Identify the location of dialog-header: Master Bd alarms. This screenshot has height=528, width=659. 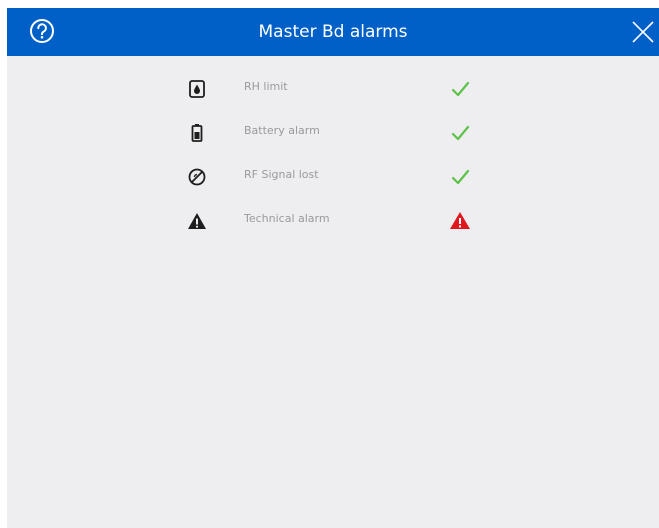
(333, 32).